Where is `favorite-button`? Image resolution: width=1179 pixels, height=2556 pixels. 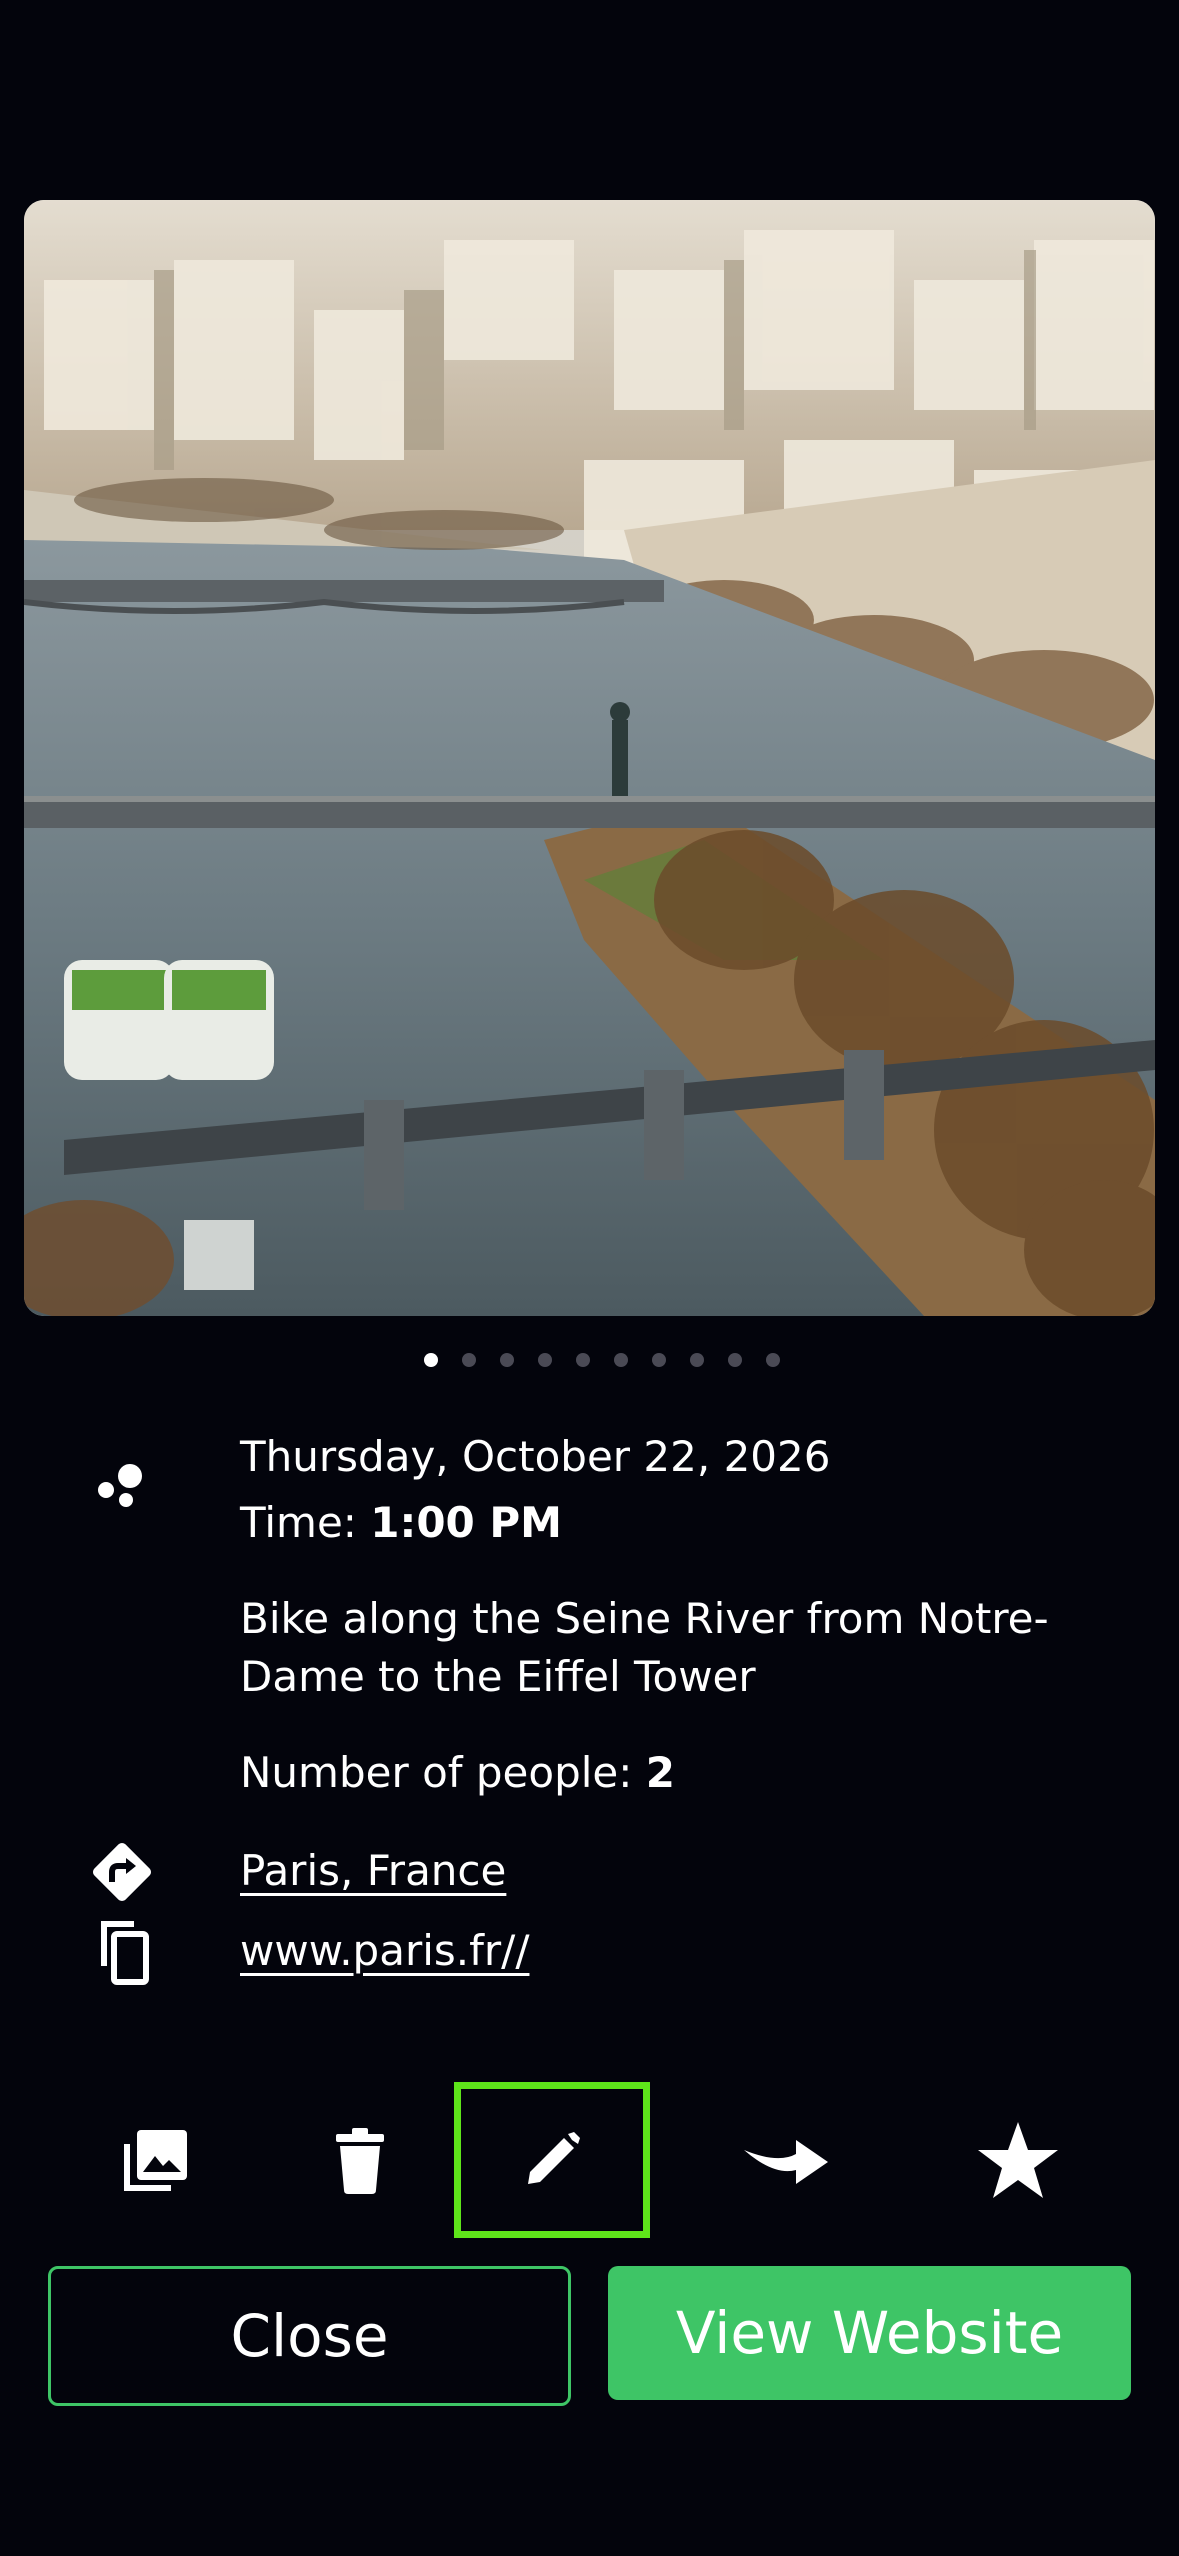
favorite-button is located at coordinates (1018, 2160).